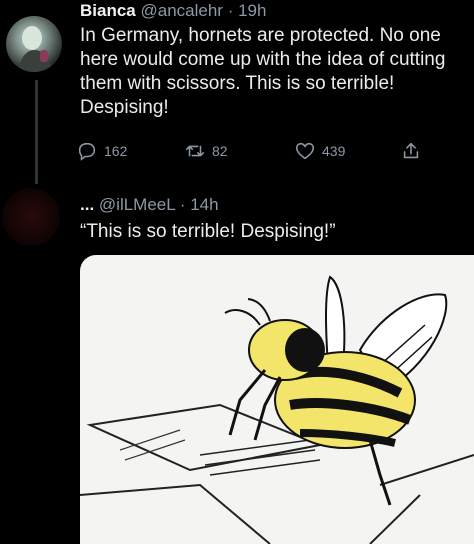 The image size is (474, 544). What do you see at coordinates (220, 151) in the screenshot?
I see `retweet-count: 82` at bounding box center [220, 151].